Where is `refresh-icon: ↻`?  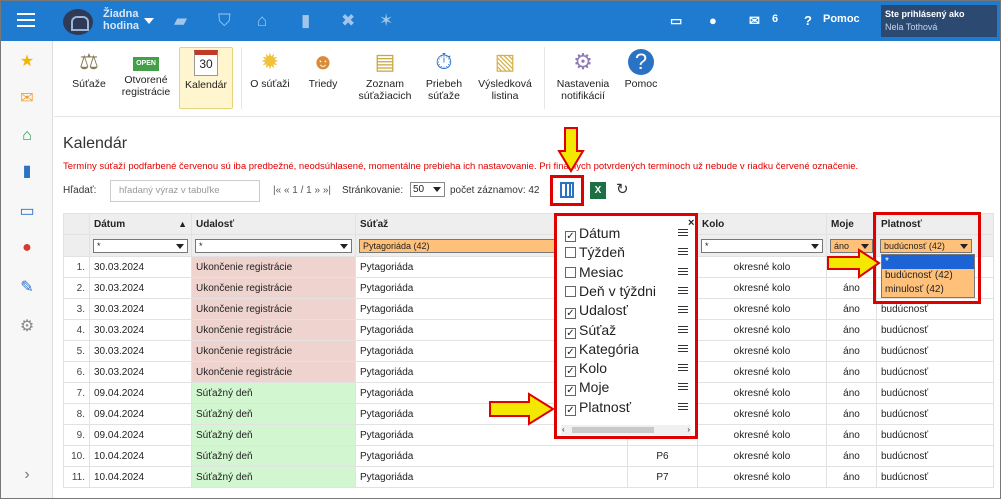 refresh-icon: ↻ is located at coordinates (622, 189).